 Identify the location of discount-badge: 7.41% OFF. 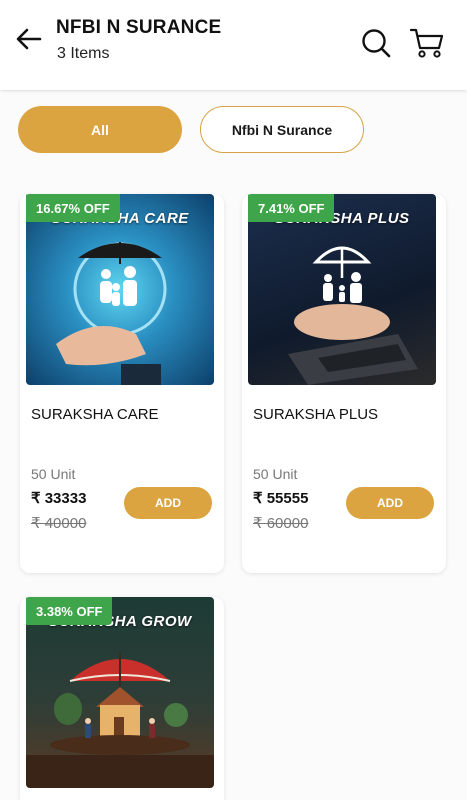
(291, 208).